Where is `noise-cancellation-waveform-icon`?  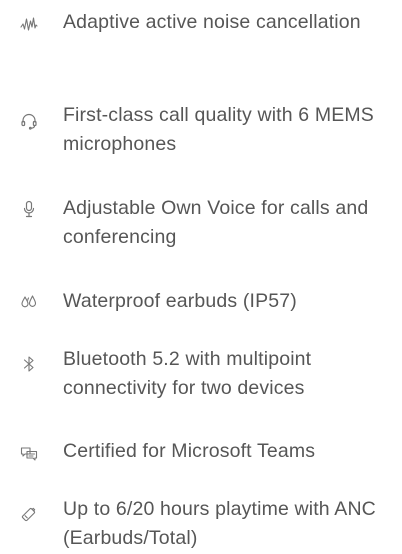
noise-cancellation-waveform-icon is located at coordinates (29, 24).